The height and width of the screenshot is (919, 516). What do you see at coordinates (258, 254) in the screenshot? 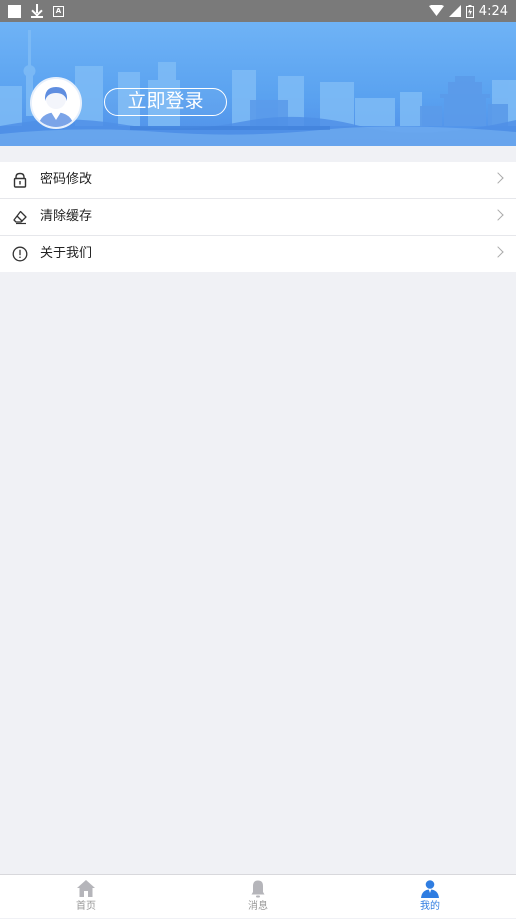
I see `menu-item-about-us: 关于我们` at bounding box center [258, 254].